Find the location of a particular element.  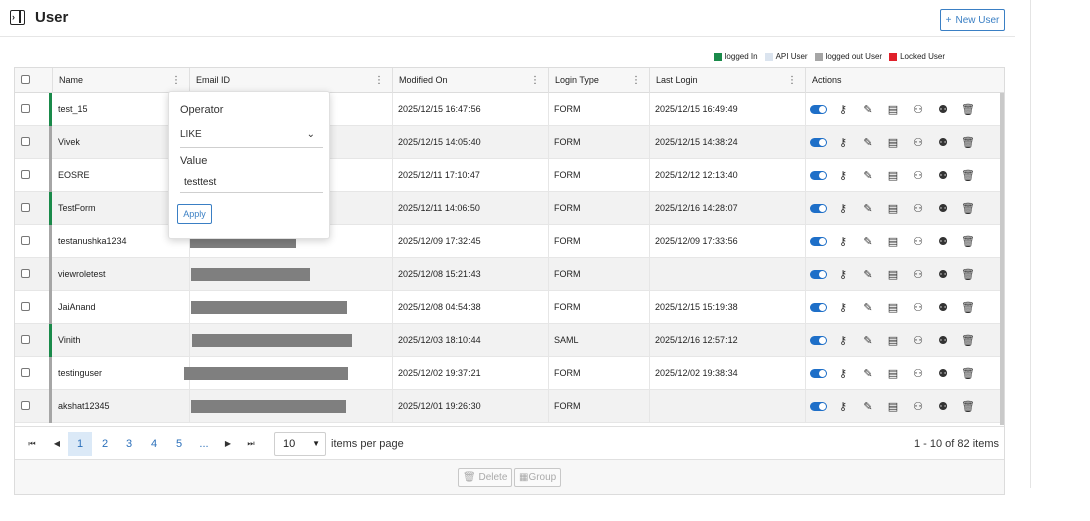

page-4: 4 is located at coordinates (154, 444).